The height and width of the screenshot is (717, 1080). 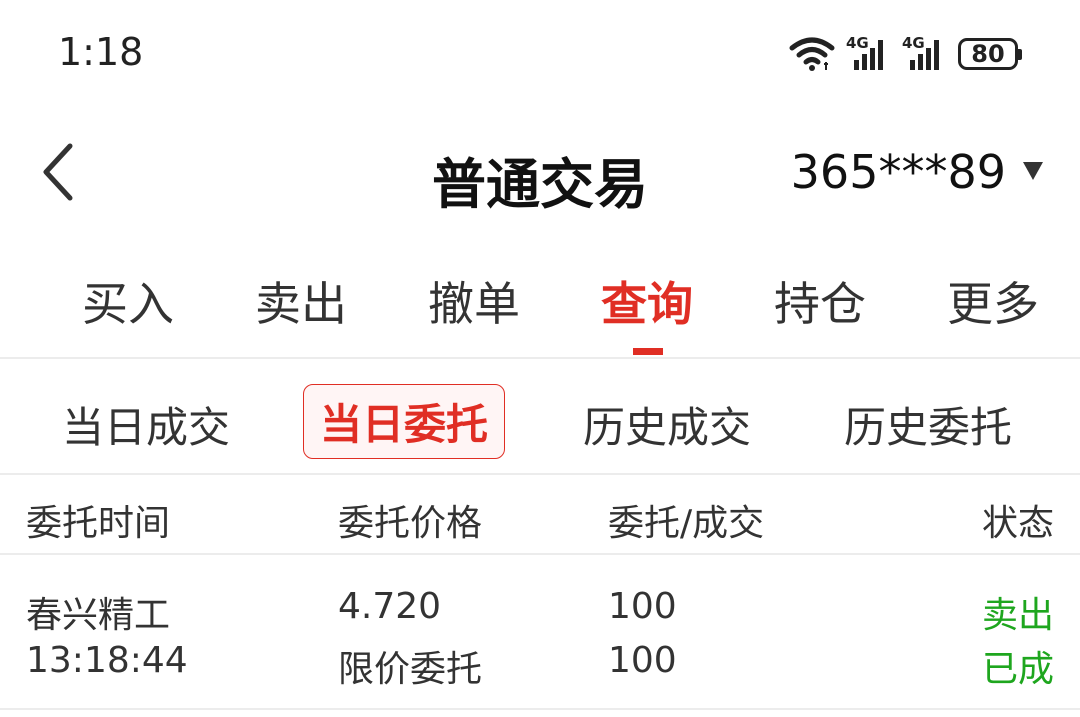 What do you see at coordinates (101, 52) in the screenshot?
I see `status-time: 1:18` at bounding box center [101, 52].